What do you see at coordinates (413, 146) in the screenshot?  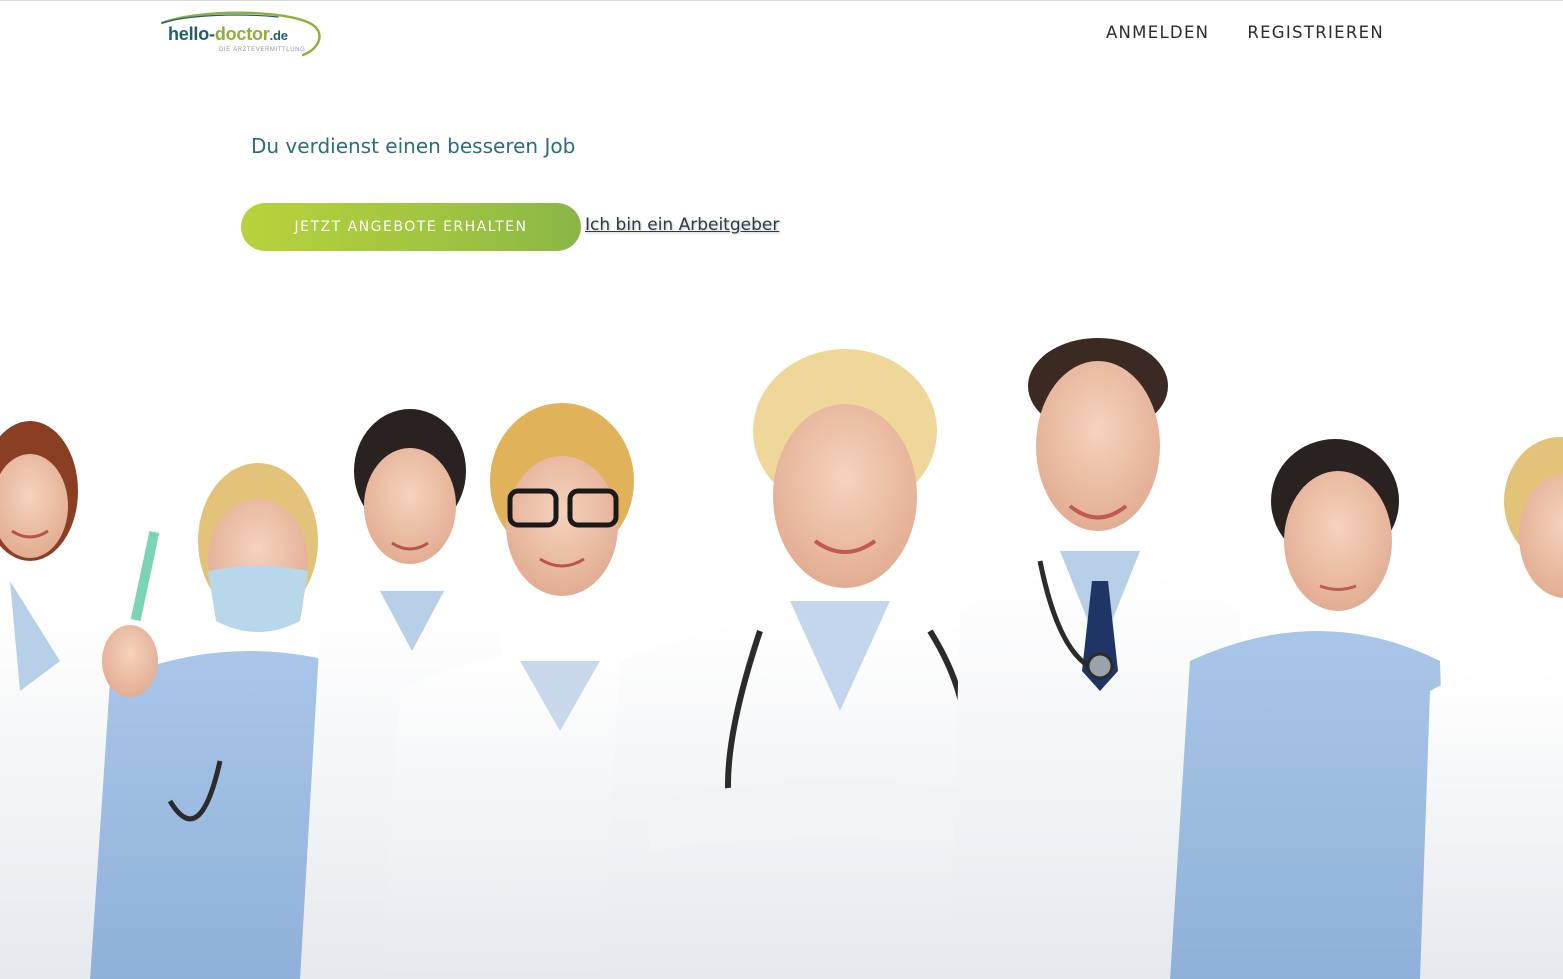 I see `hero-headline: Du verdienst einen besseren Job` at bounding box center [413, 146].